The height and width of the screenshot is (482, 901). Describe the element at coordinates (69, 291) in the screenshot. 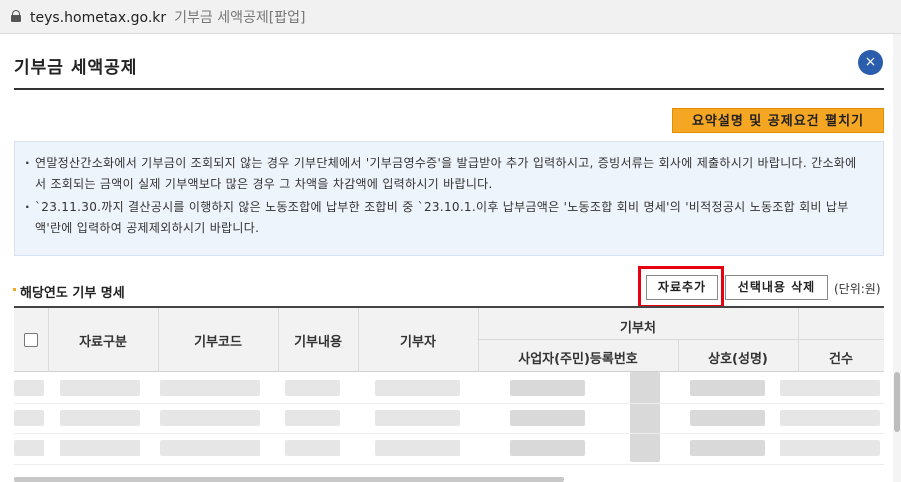

I see `section-title: 해당연도 기부 명세` at that location.